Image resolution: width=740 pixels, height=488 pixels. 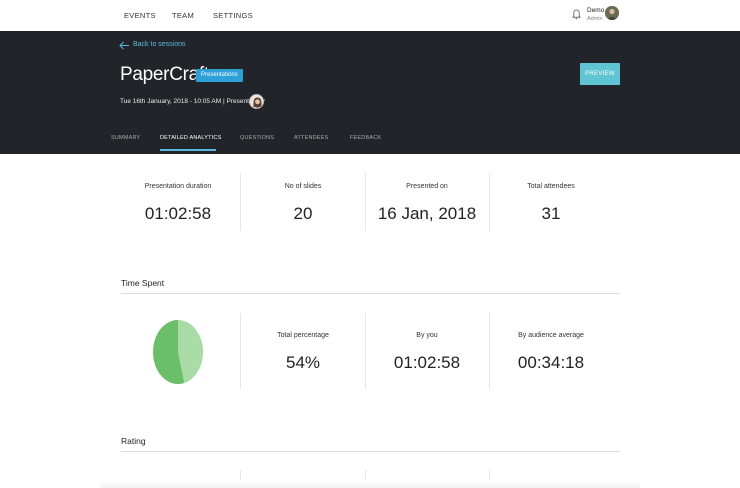 I want to click on top-nav: EVENTS TEAM SETTINGS Demo Admin, so click(x=370, y=15).